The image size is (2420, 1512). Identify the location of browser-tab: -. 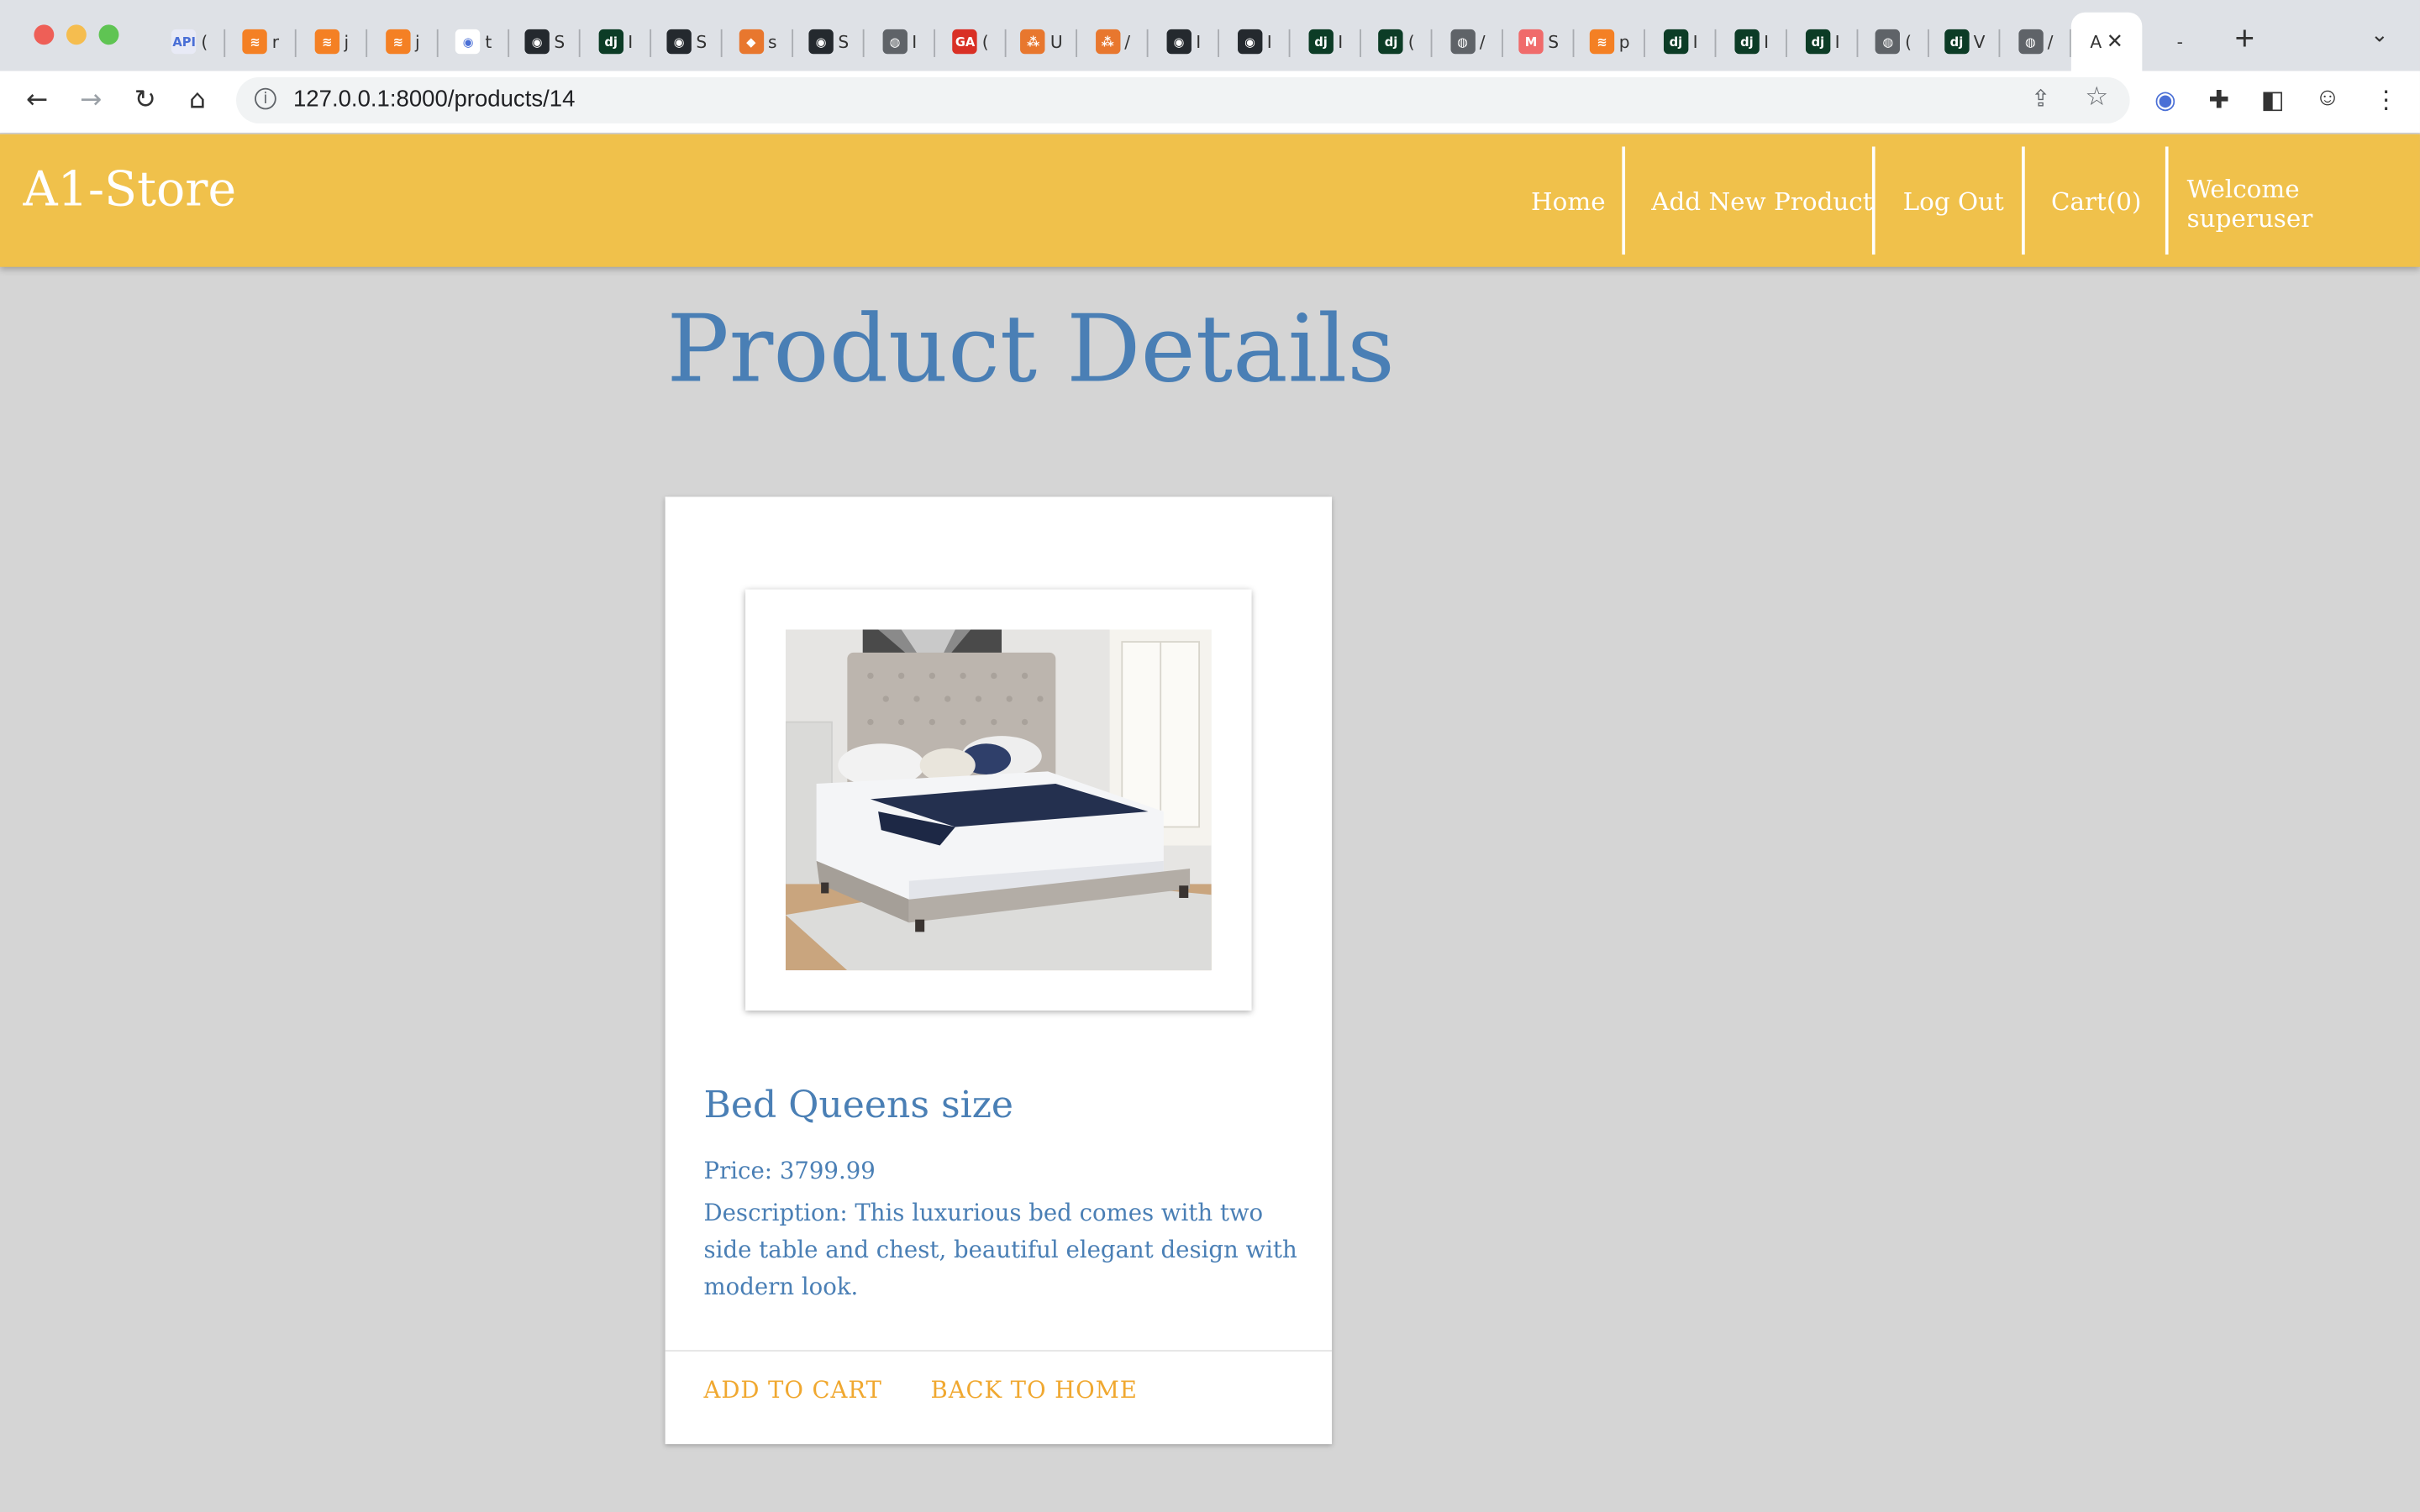
(2177, 42).